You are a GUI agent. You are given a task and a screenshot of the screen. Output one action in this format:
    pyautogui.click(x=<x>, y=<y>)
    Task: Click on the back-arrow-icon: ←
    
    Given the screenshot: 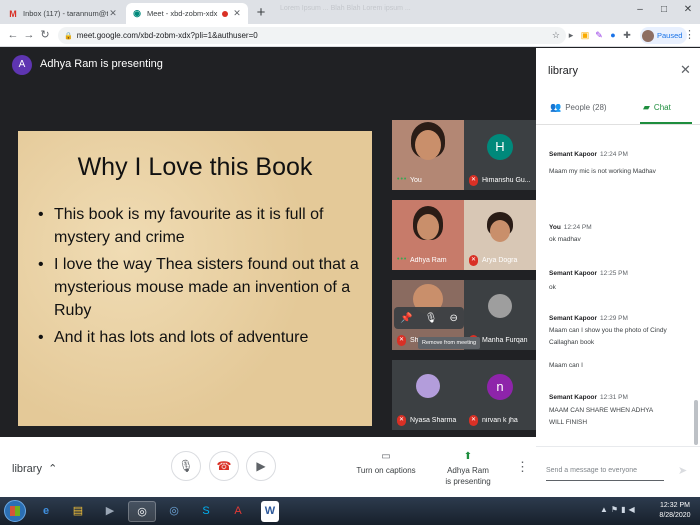 What is the action you would take?
    pyautogui.click(x=13, y=35)
    